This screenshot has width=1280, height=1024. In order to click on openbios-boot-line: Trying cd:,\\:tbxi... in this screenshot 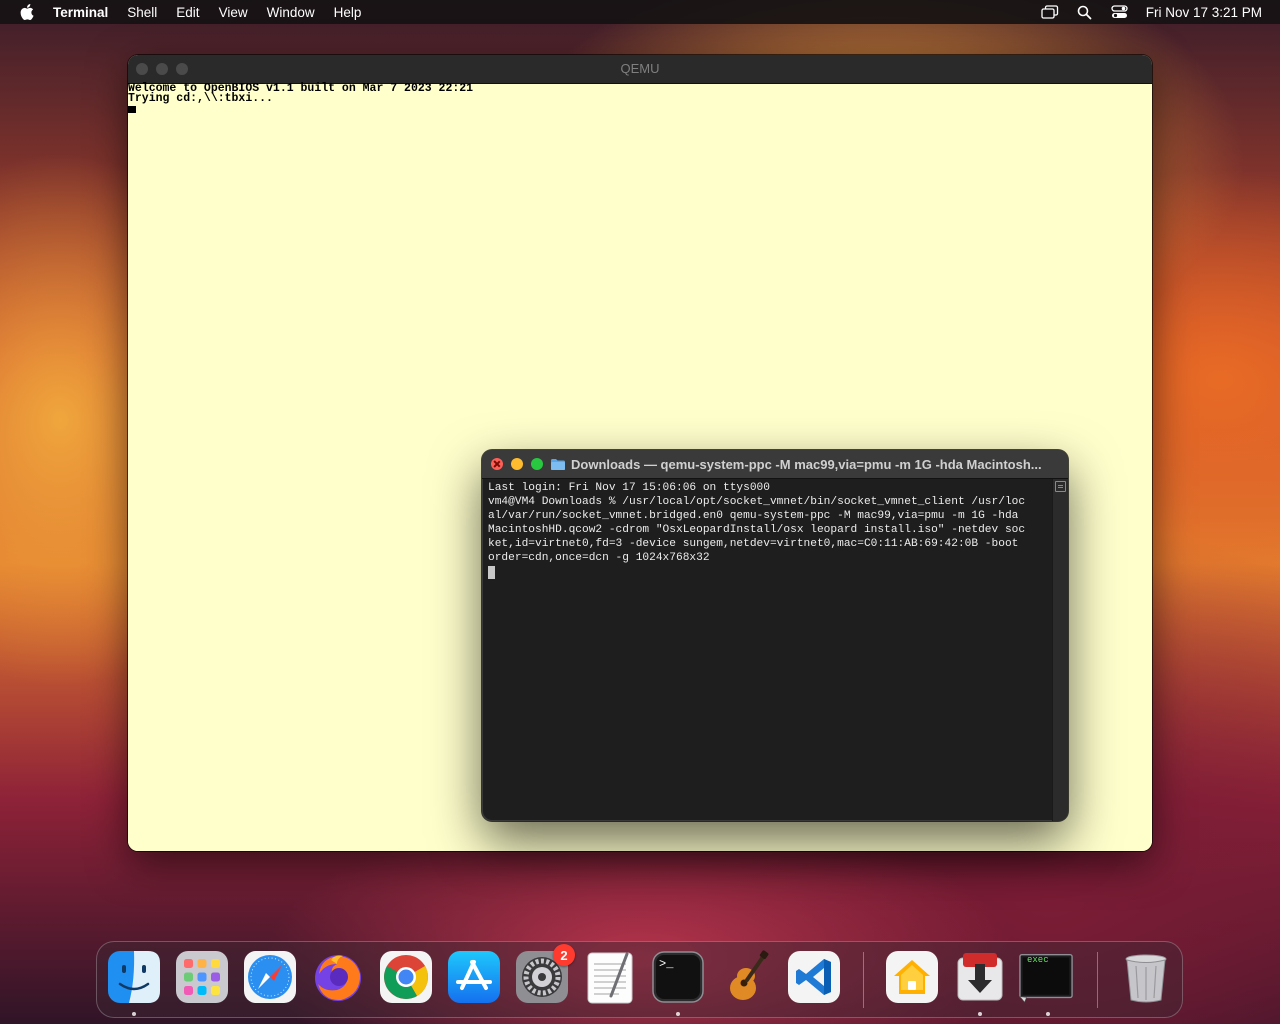, I will do `click(200, 98)`.